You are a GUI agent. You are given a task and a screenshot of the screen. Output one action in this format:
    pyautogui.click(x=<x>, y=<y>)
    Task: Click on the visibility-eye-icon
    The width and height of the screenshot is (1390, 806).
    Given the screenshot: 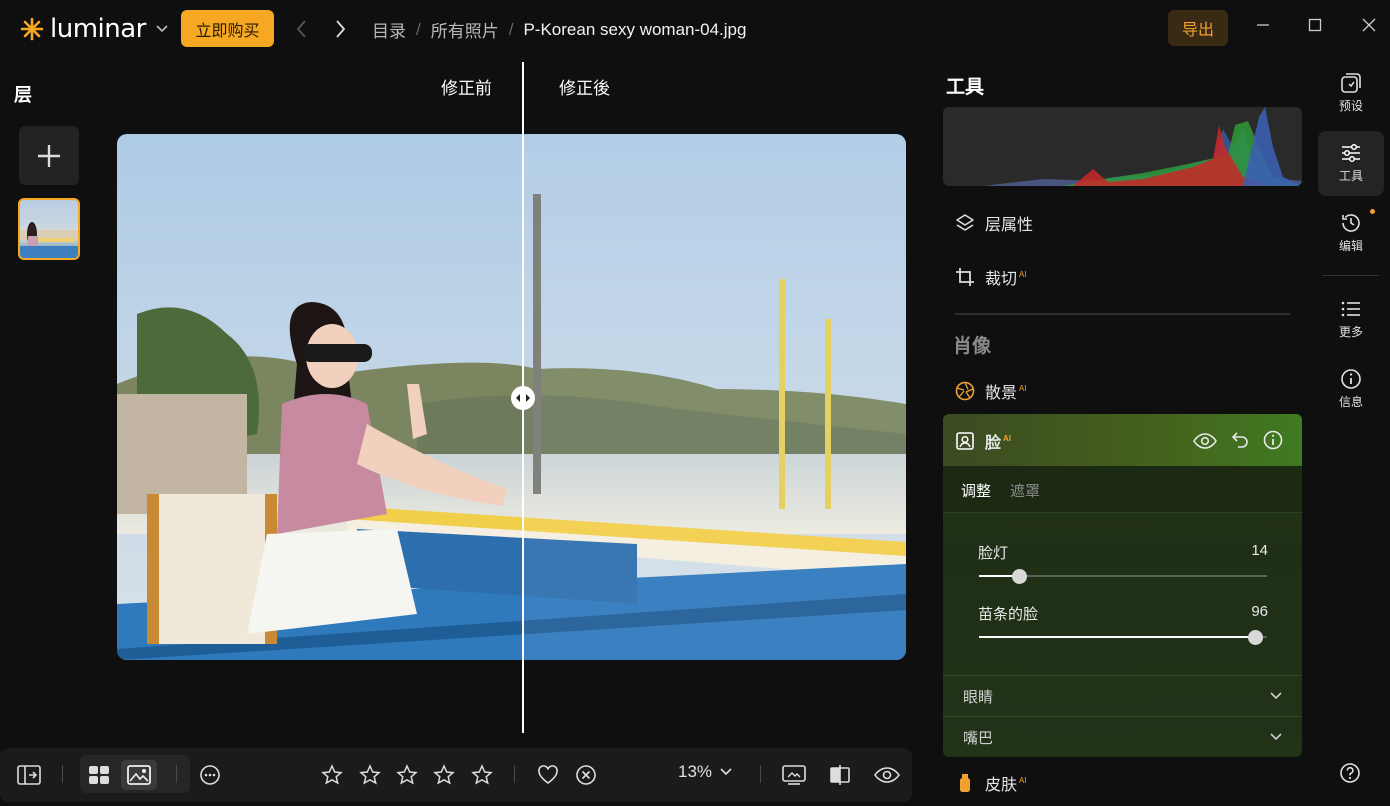 What is the action you would take?
    pyautogui.click(x=1205, y=441)
    